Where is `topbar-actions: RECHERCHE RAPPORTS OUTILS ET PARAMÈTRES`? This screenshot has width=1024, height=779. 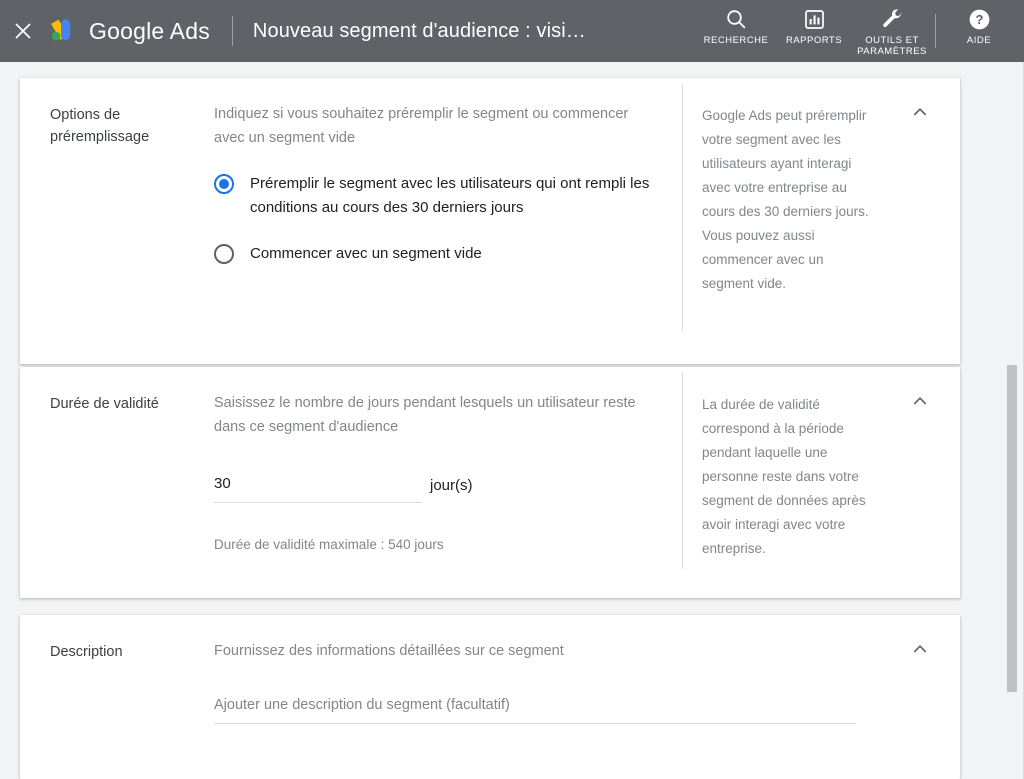 topbar-actions: RECHERCHE RAPPORTS OUTILS ET PARAMÈTRES is located at coordinates (860, 31).